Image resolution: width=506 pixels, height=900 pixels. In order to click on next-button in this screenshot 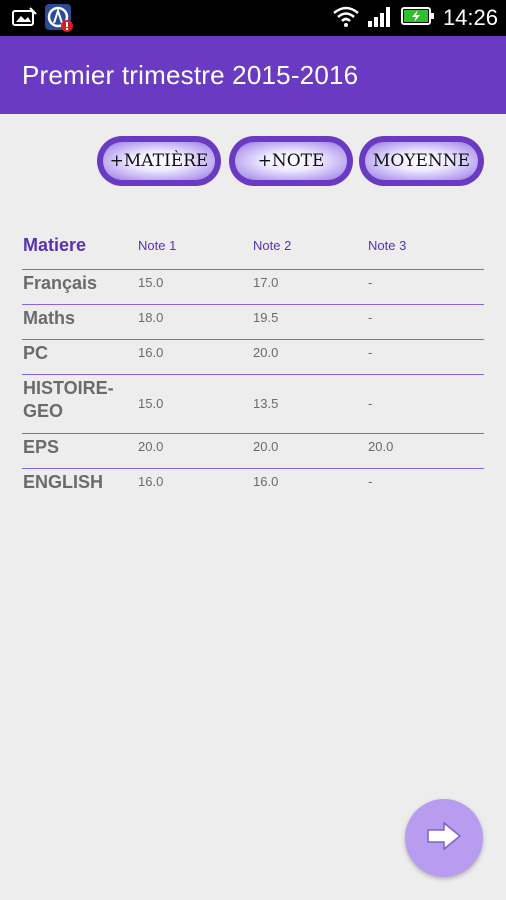, I will do `click(444, 838)`.